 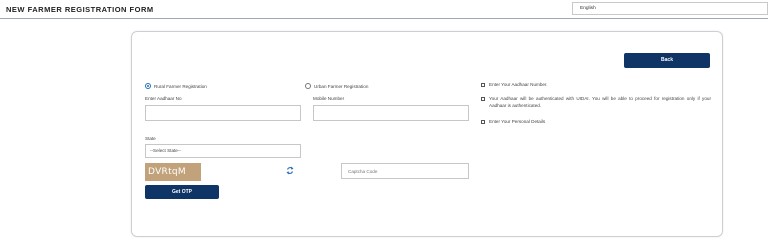 What do you see at coordinates (384, 9) in the screenshot?
I see `top-bar: NEW FARMER REGISTRATION FORM English` at bounding box center [384, 9].